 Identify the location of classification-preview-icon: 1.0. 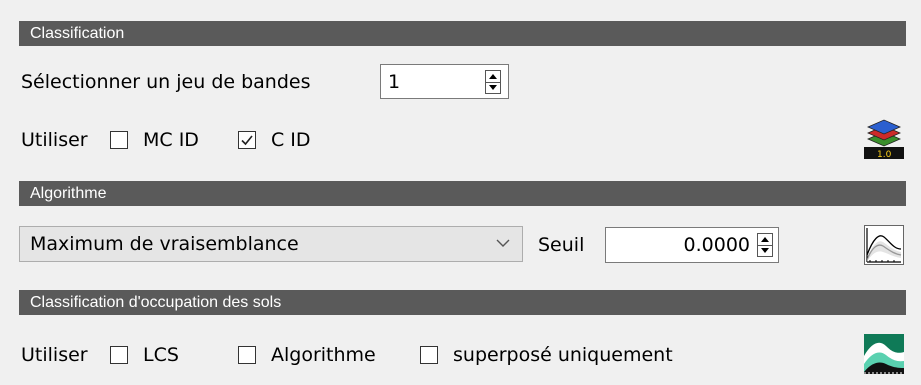
(884, 139).